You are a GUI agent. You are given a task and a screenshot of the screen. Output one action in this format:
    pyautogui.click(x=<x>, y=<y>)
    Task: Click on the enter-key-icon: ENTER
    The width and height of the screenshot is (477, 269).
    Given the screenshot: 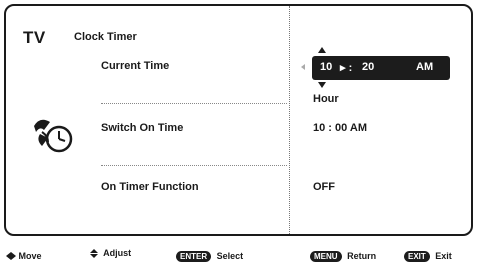 What is the action you would take?
    pyautogui.click(x=194, y=256)
    